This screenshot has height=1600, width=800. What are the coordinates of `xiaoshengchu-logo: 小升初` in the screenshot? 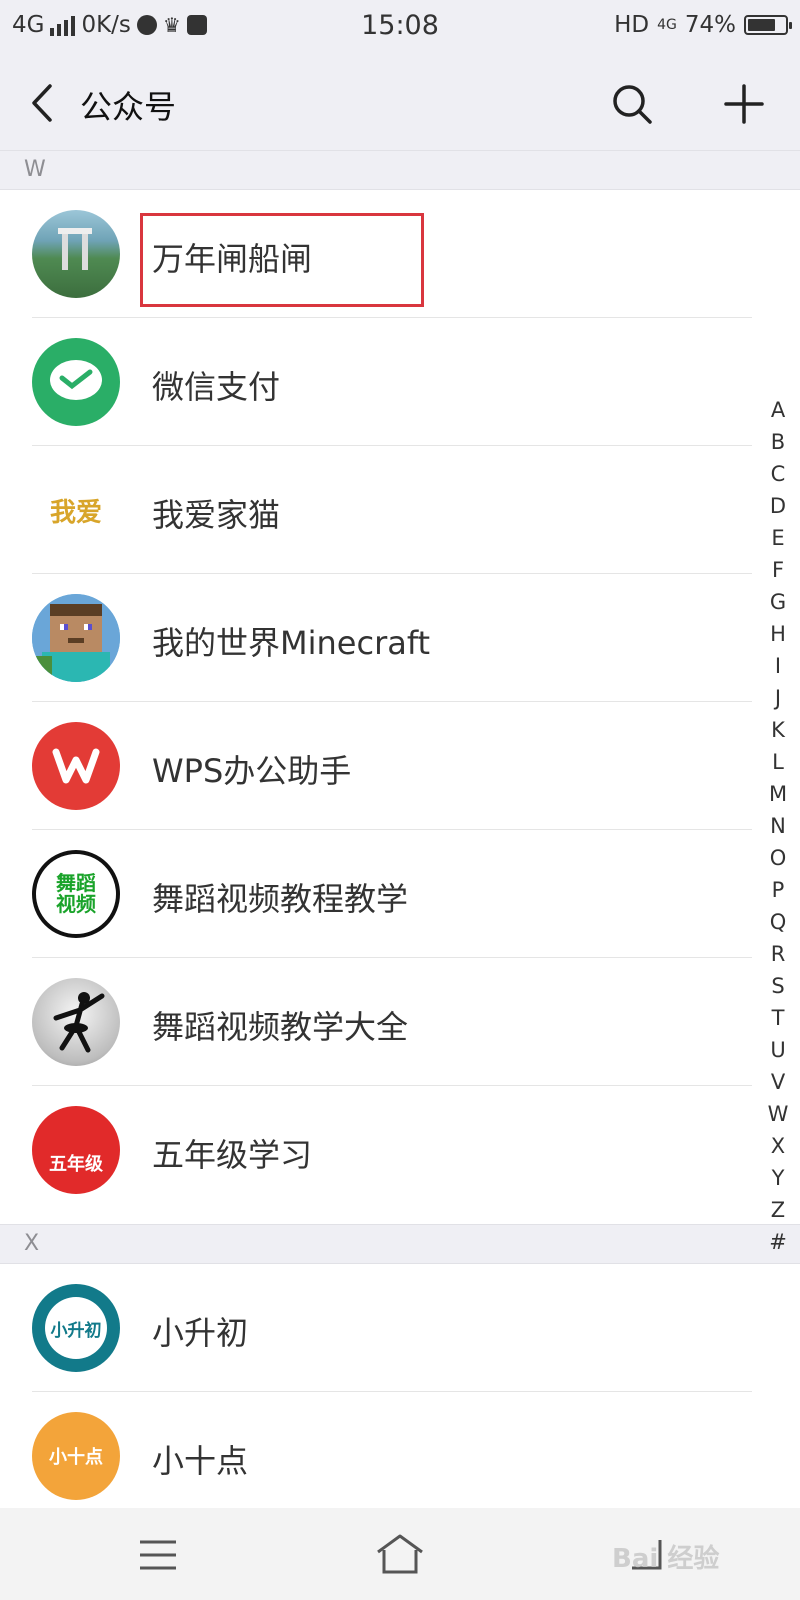 It's located at (76, 1328).